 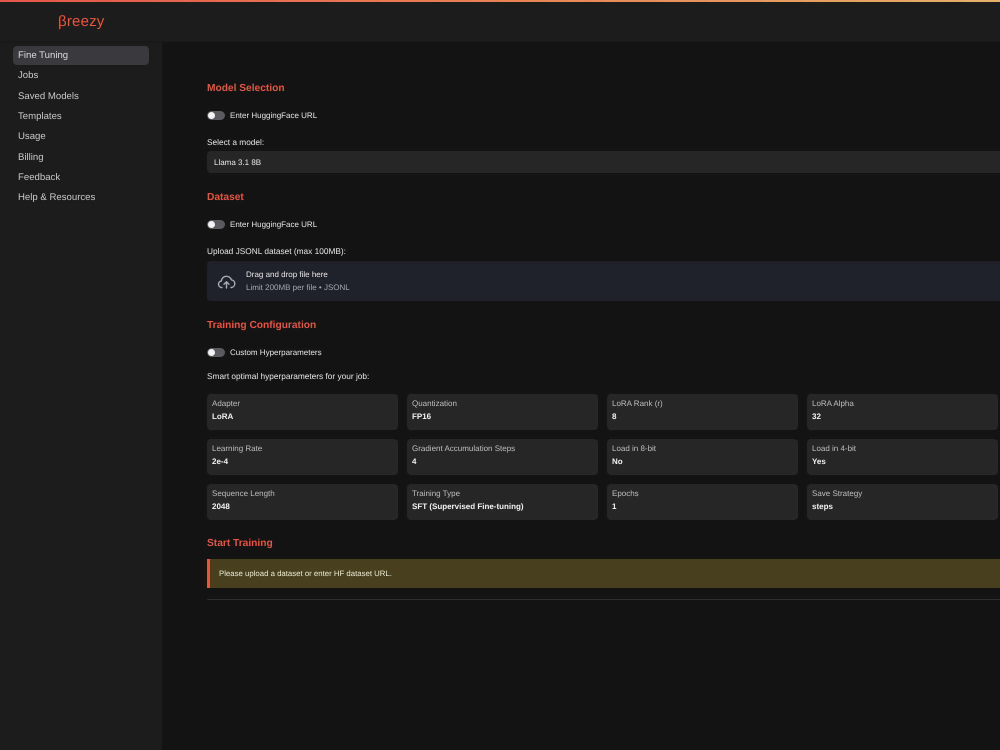 I want to click on param-value: steps, so click(x=823, y=506).